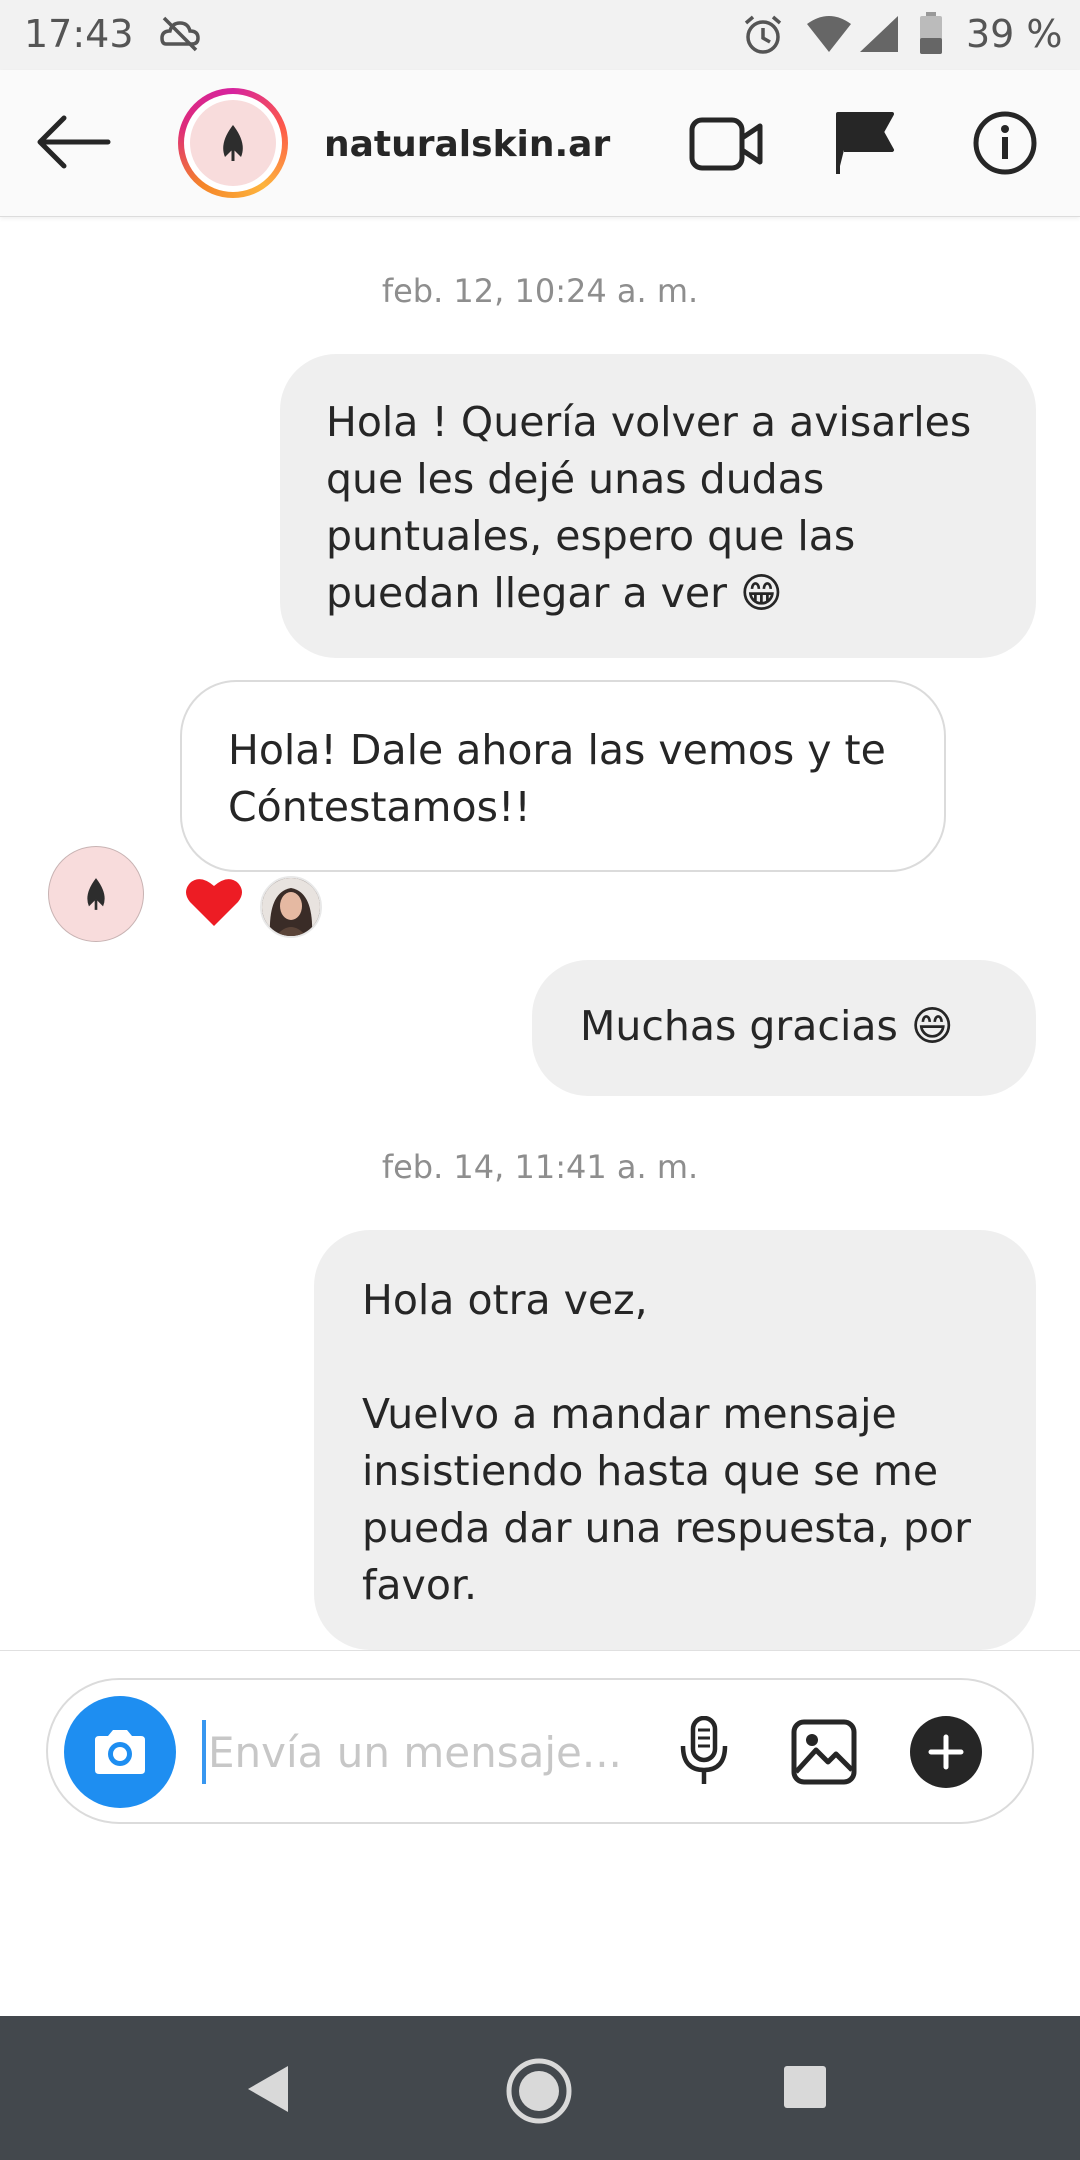 The image size is (1080, 2160). Describe the element at coordinates (704, 1752) in the screenshot. I see `microphone-icon` at that location.